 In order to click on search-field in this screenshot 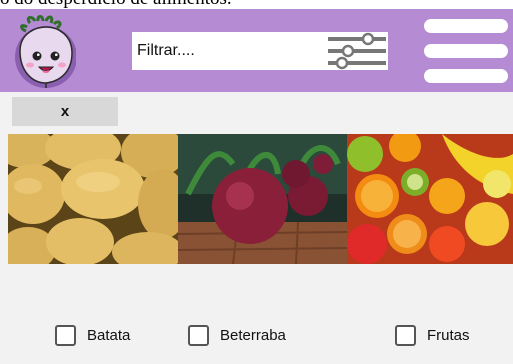, I will do `click(260, 51)`.